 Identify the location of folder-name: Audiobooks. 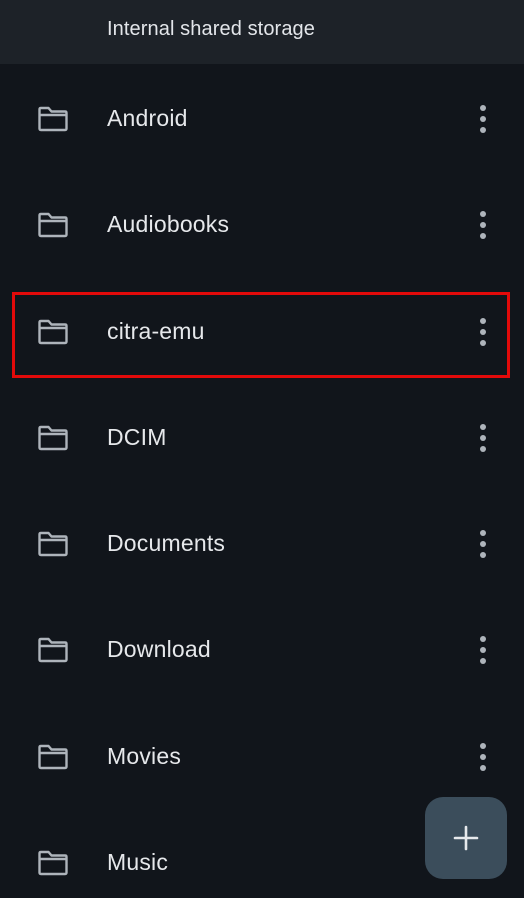
(168, 224).